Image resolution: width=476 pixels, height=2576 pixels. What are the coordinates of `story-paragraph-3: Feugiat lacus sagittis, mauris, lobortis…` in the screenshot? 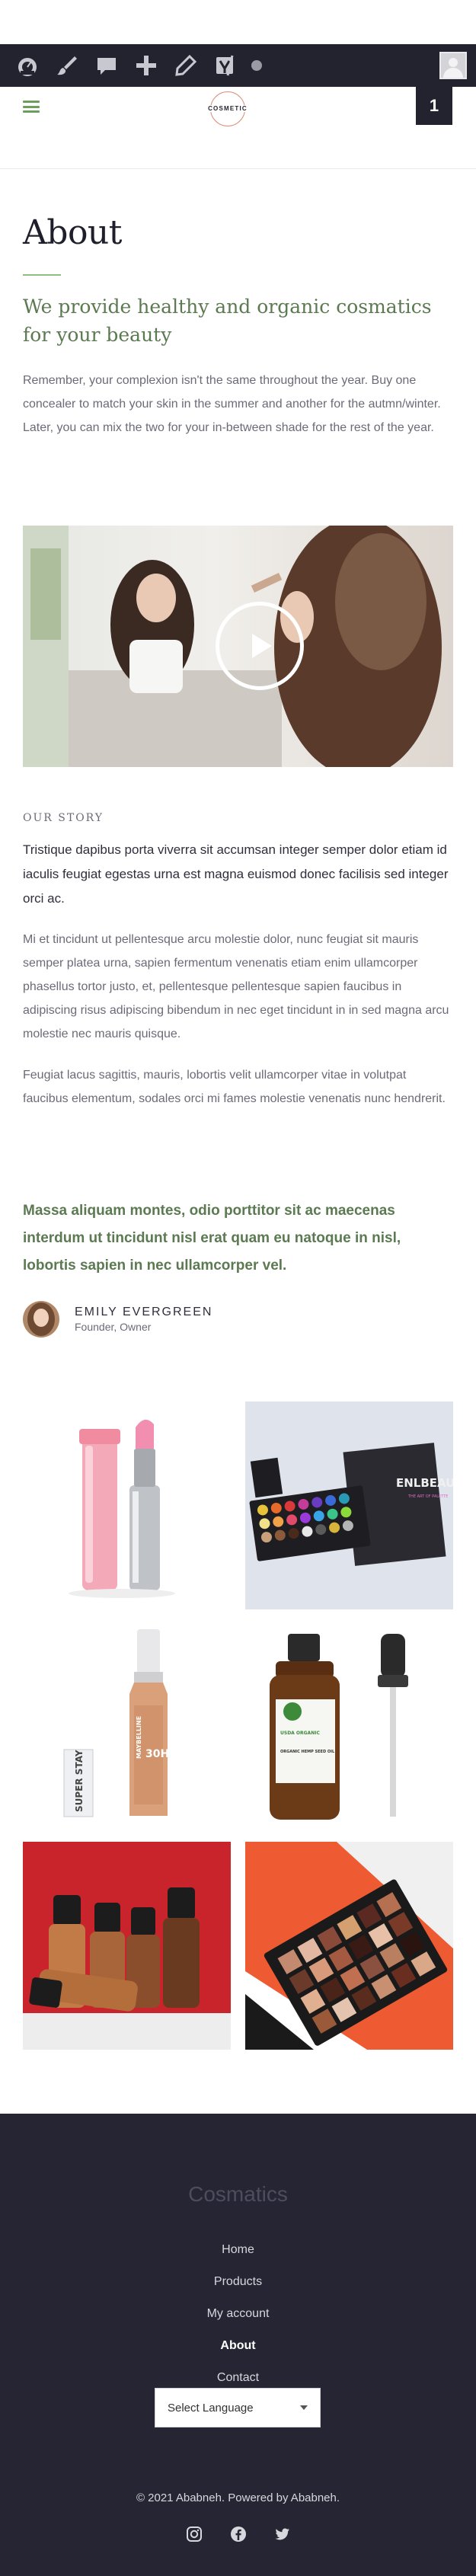 It's located at (234, 1087).